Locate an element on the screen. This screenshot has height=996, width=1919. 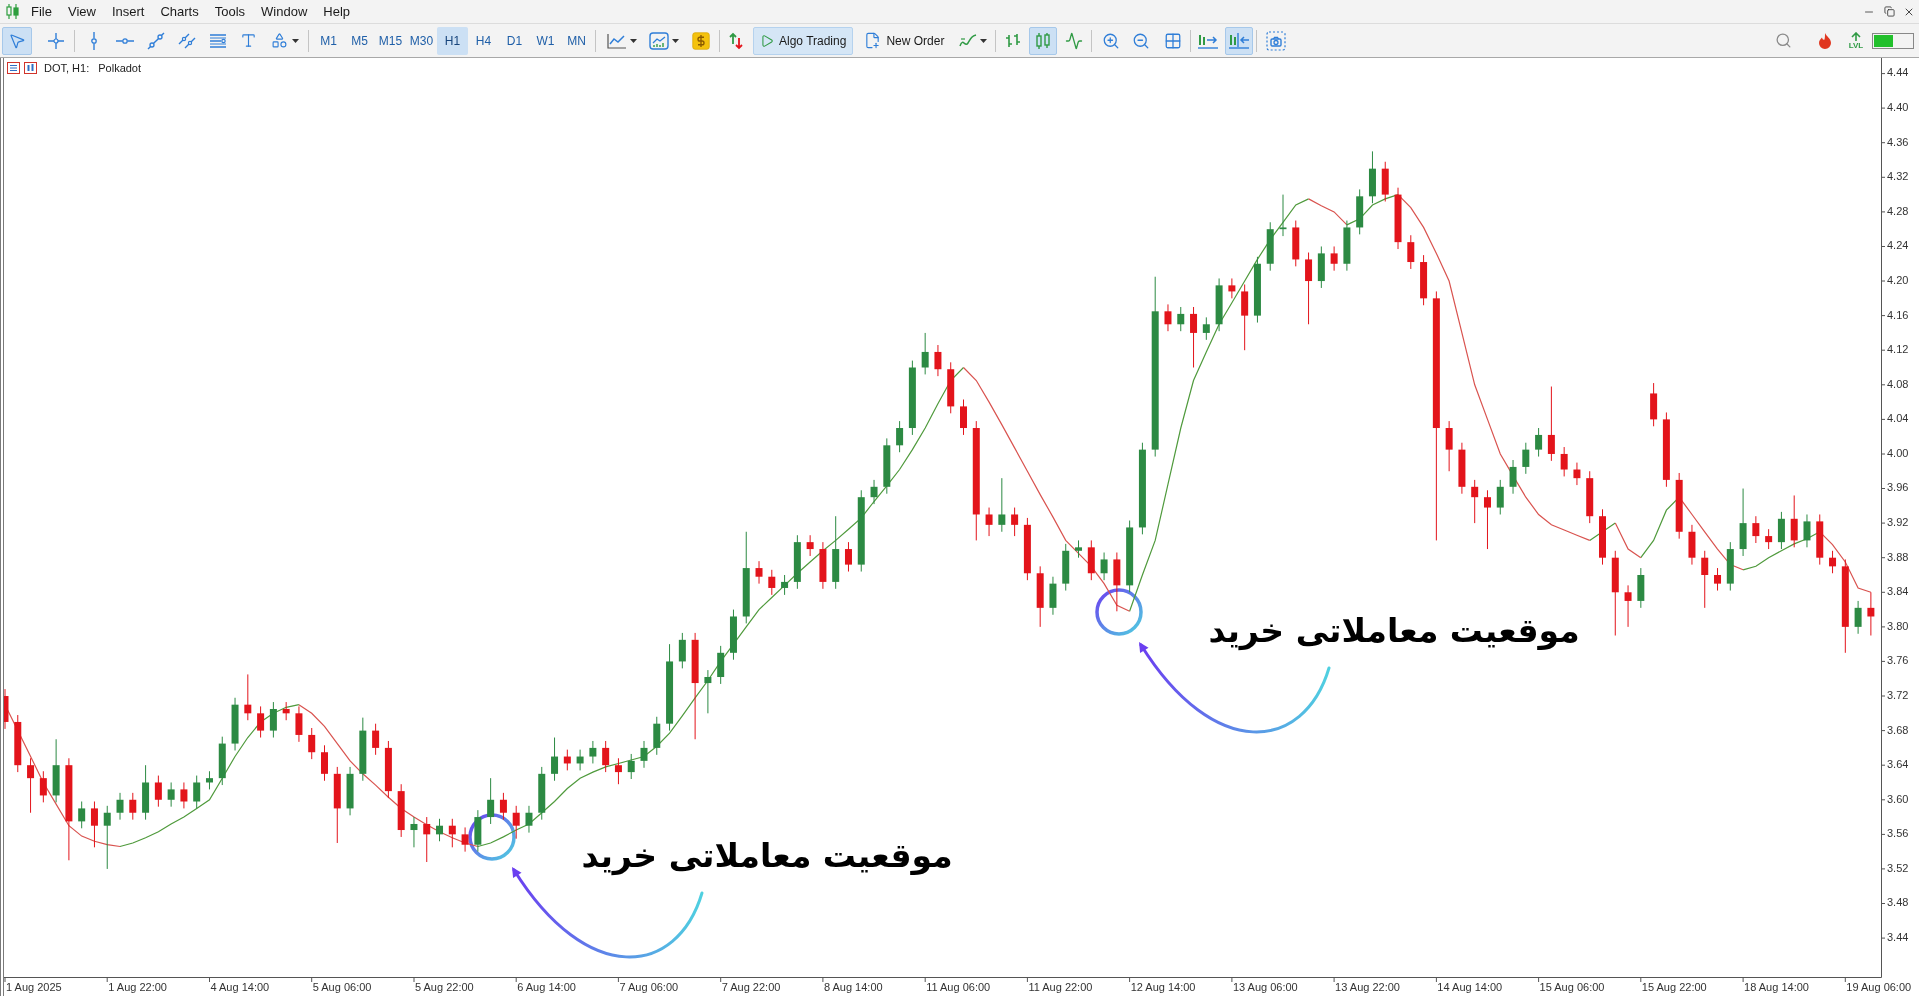
new-order-button: New Order is located at coordinates (904, 40).